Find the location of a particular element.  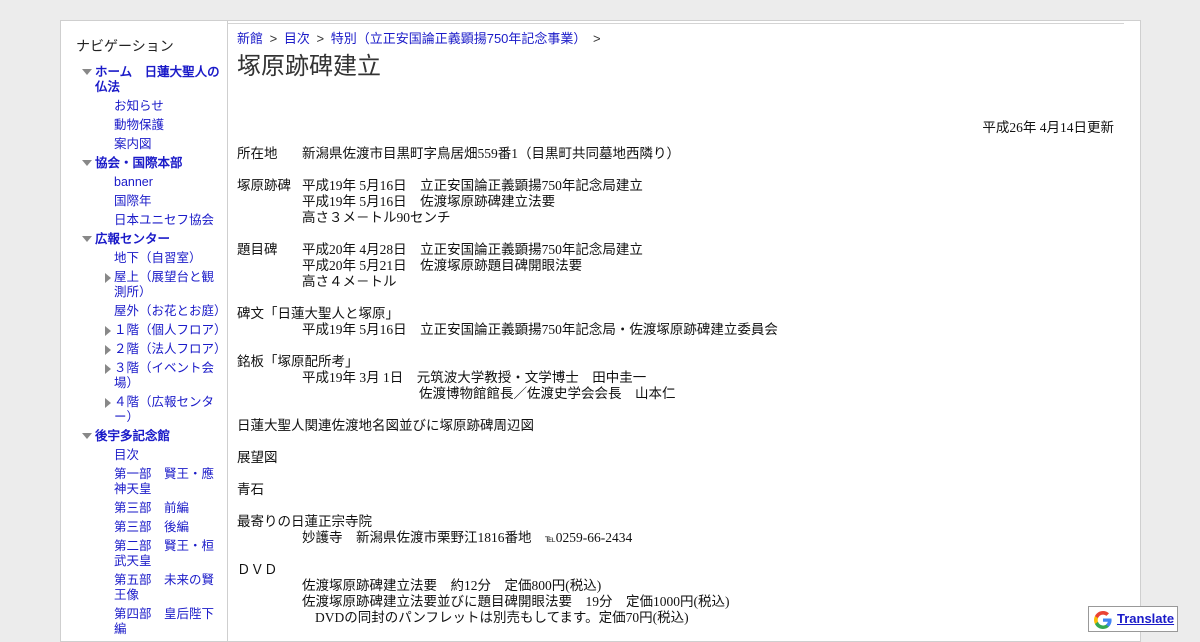

sidebar-item-label: 目次 is located at coordinates (127, 455).